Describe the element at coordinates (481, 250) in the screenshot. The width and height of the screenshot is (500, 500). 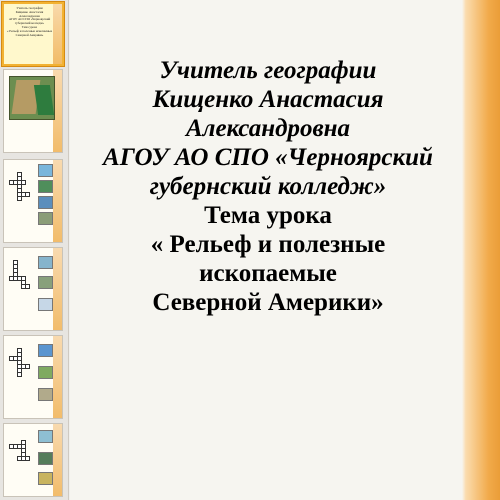
I see `slide-decorative-band` at that location.